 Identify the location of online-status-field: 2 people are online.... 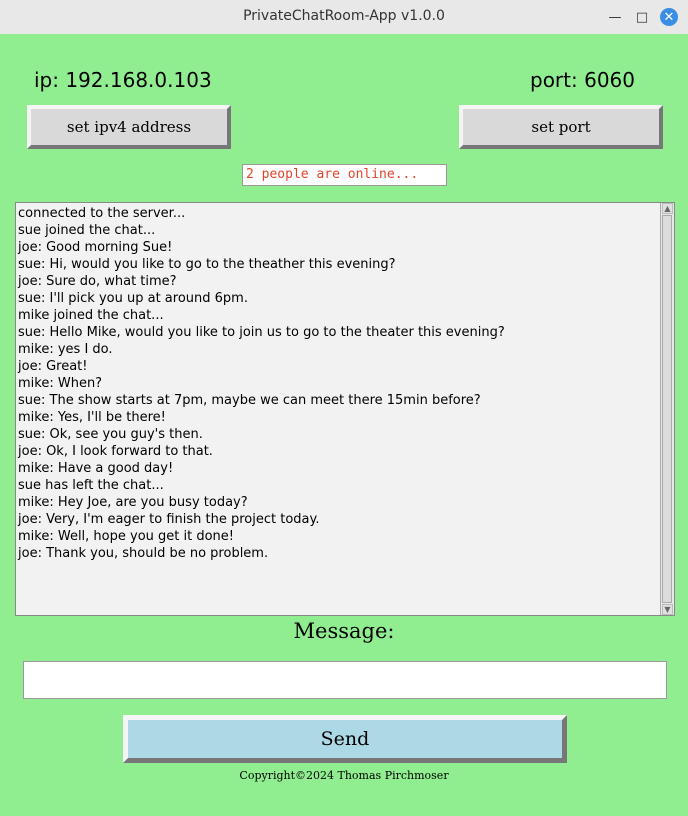
(344, 175).